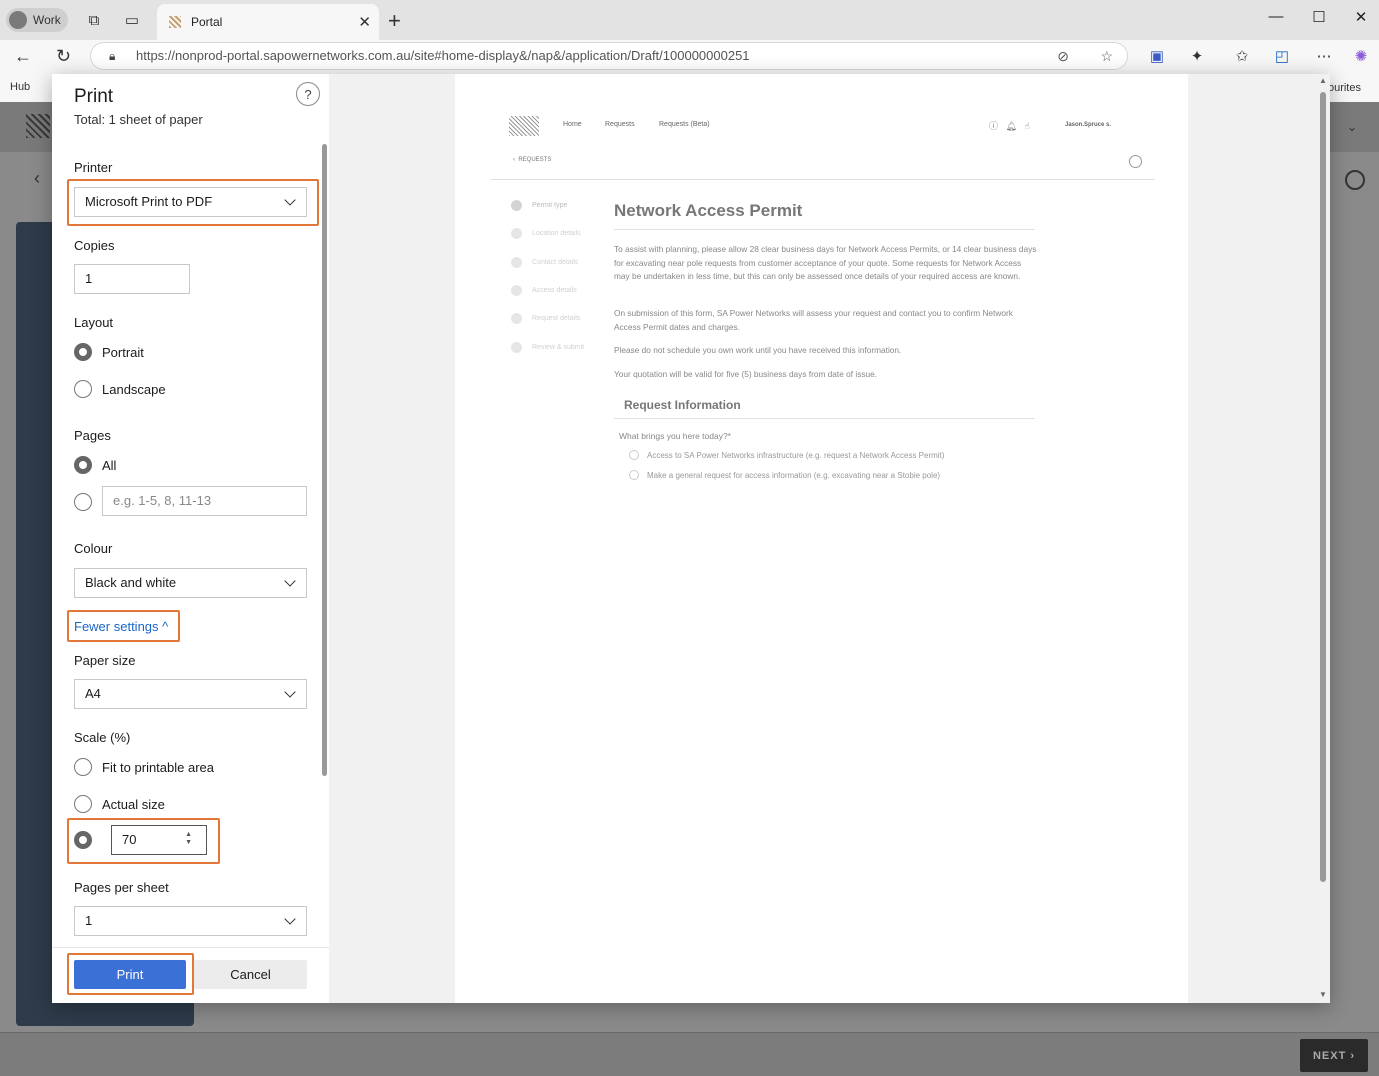 The height and width of the screenshot is (1076, 1379). I want to click on favourites-icon: ✩, so click(1242, 56).